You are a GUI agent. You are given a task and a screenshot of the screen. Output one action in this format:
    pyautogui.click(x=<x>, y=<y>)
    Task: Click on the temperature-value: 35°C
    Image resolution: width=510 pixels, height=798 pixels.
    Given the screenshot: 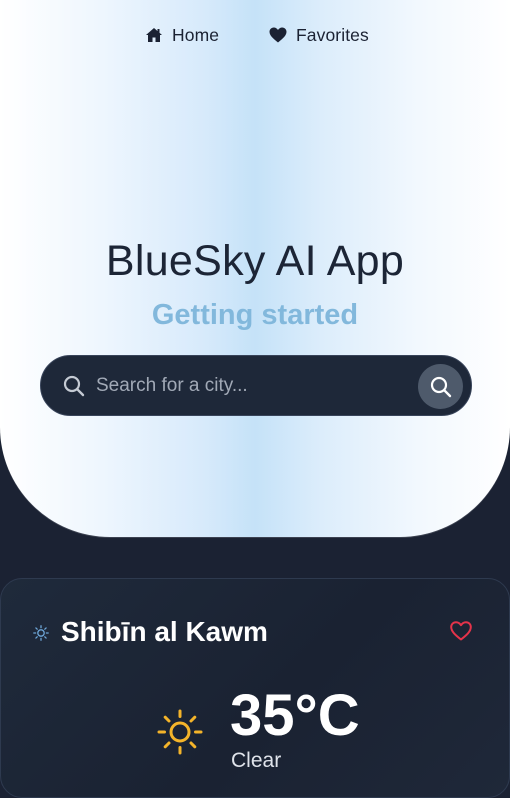 What is the action you would take?
    pyautogui.click(x=295, y=715)
    